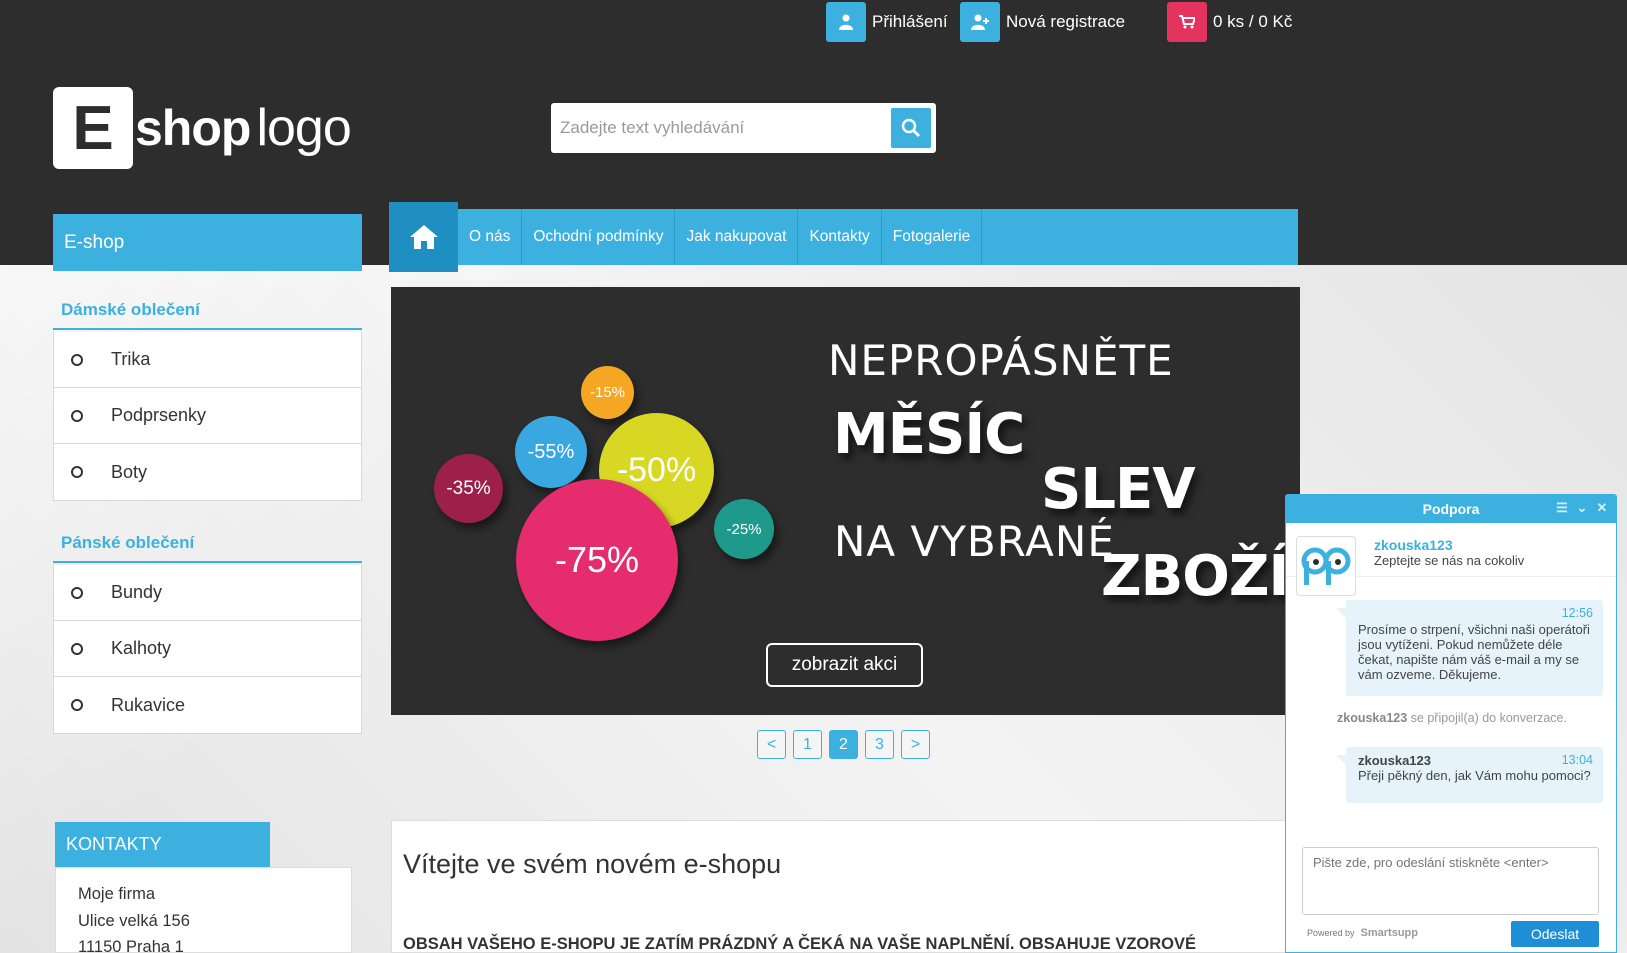 The image size is (1627, 953). Describe the element at coordinates (744, 529) in the screenshot. I see `discount-bubble: -25%` at that location.